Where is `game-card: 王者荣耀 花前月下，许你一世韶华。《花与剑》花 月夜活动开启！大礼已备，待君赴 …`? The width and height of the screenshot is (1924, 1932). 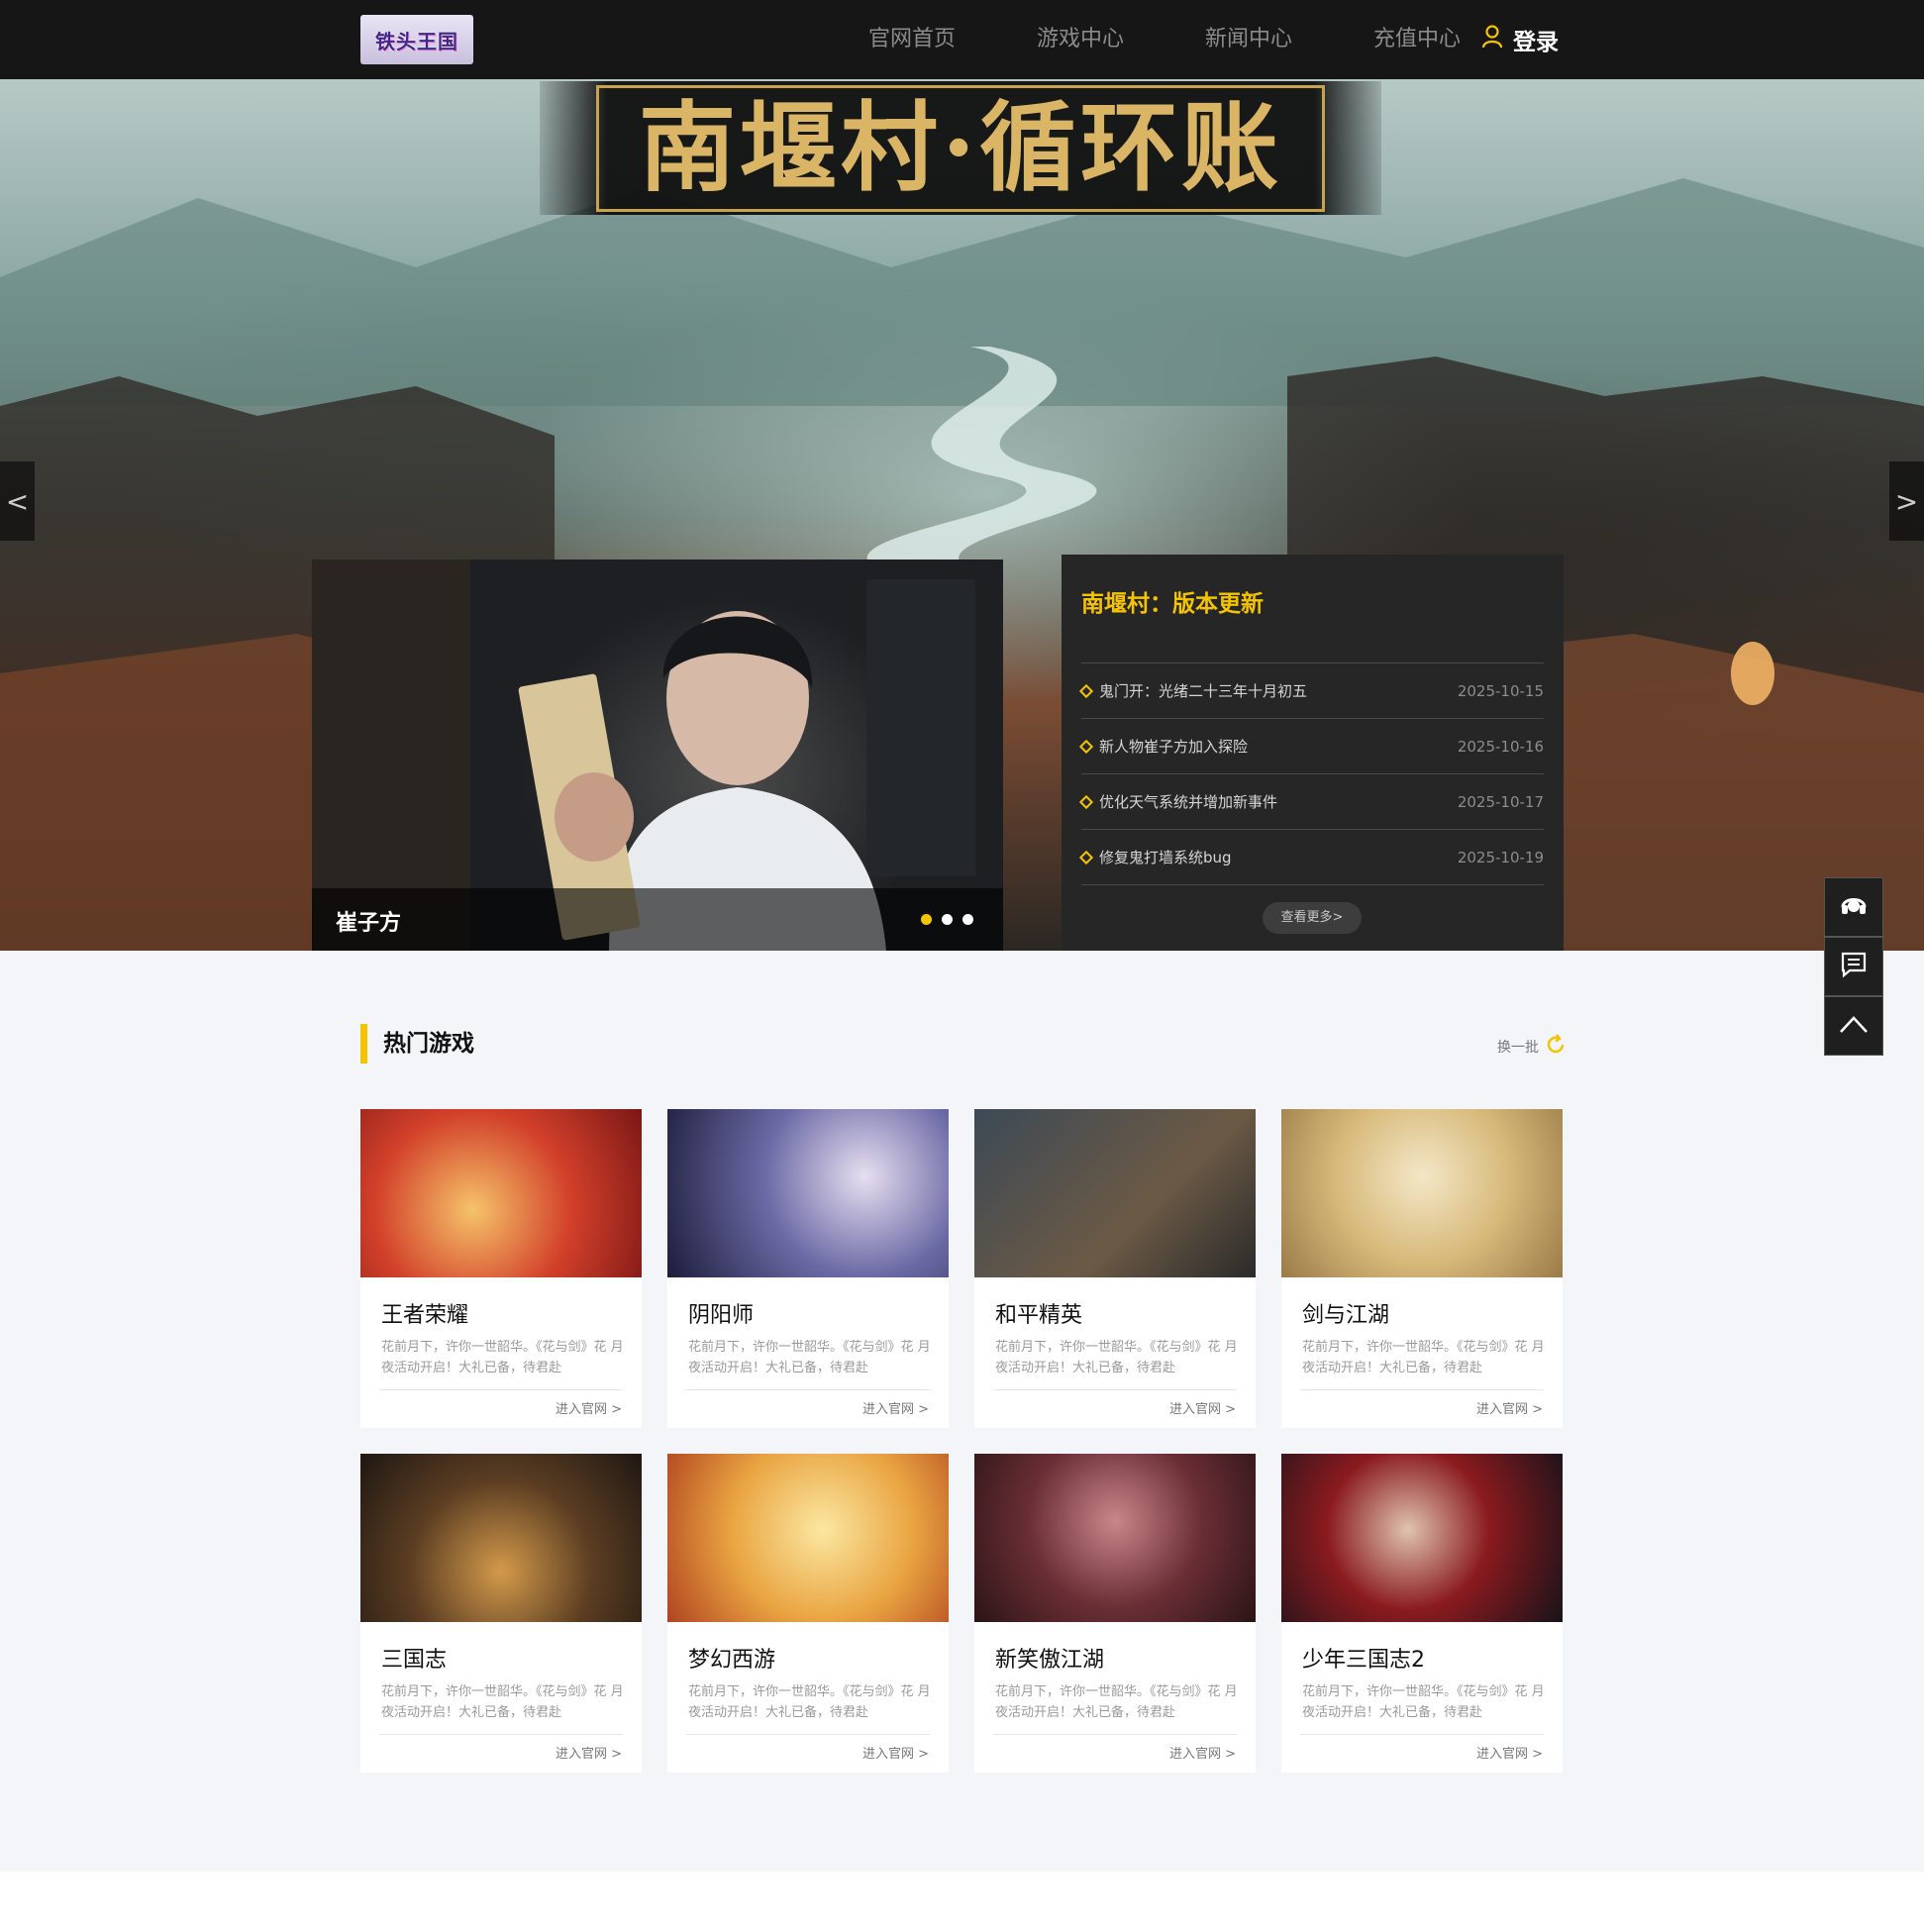
game-card: 王者荣耀 花前月下，许你一世韶华。《花与剑》花 月夜活动开启！大礼已备，待君赴 … is located at coordinates (501, 1268).